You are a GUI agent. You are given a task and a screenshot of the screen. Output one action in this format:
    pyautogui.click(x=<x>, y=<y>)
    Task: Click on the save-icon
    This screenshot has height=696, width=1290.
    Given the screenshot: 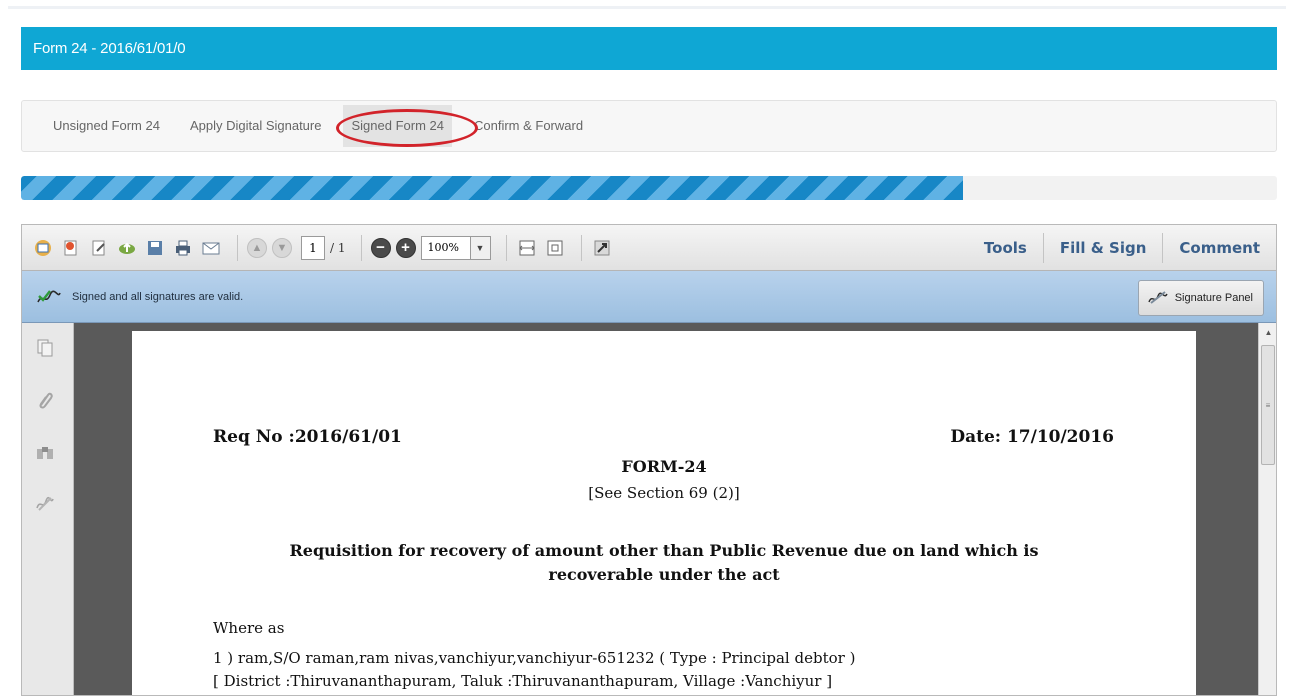 What is the action you would take?
    pyautogui.click(x=155, y=248)
    